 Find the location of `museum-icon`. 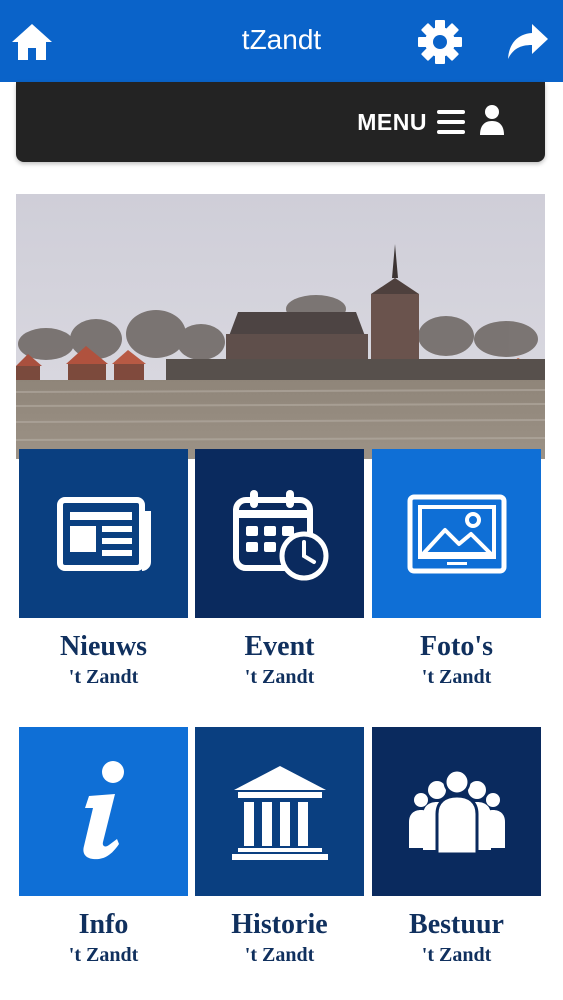

museum-icon is located at coordinates (279, 812).